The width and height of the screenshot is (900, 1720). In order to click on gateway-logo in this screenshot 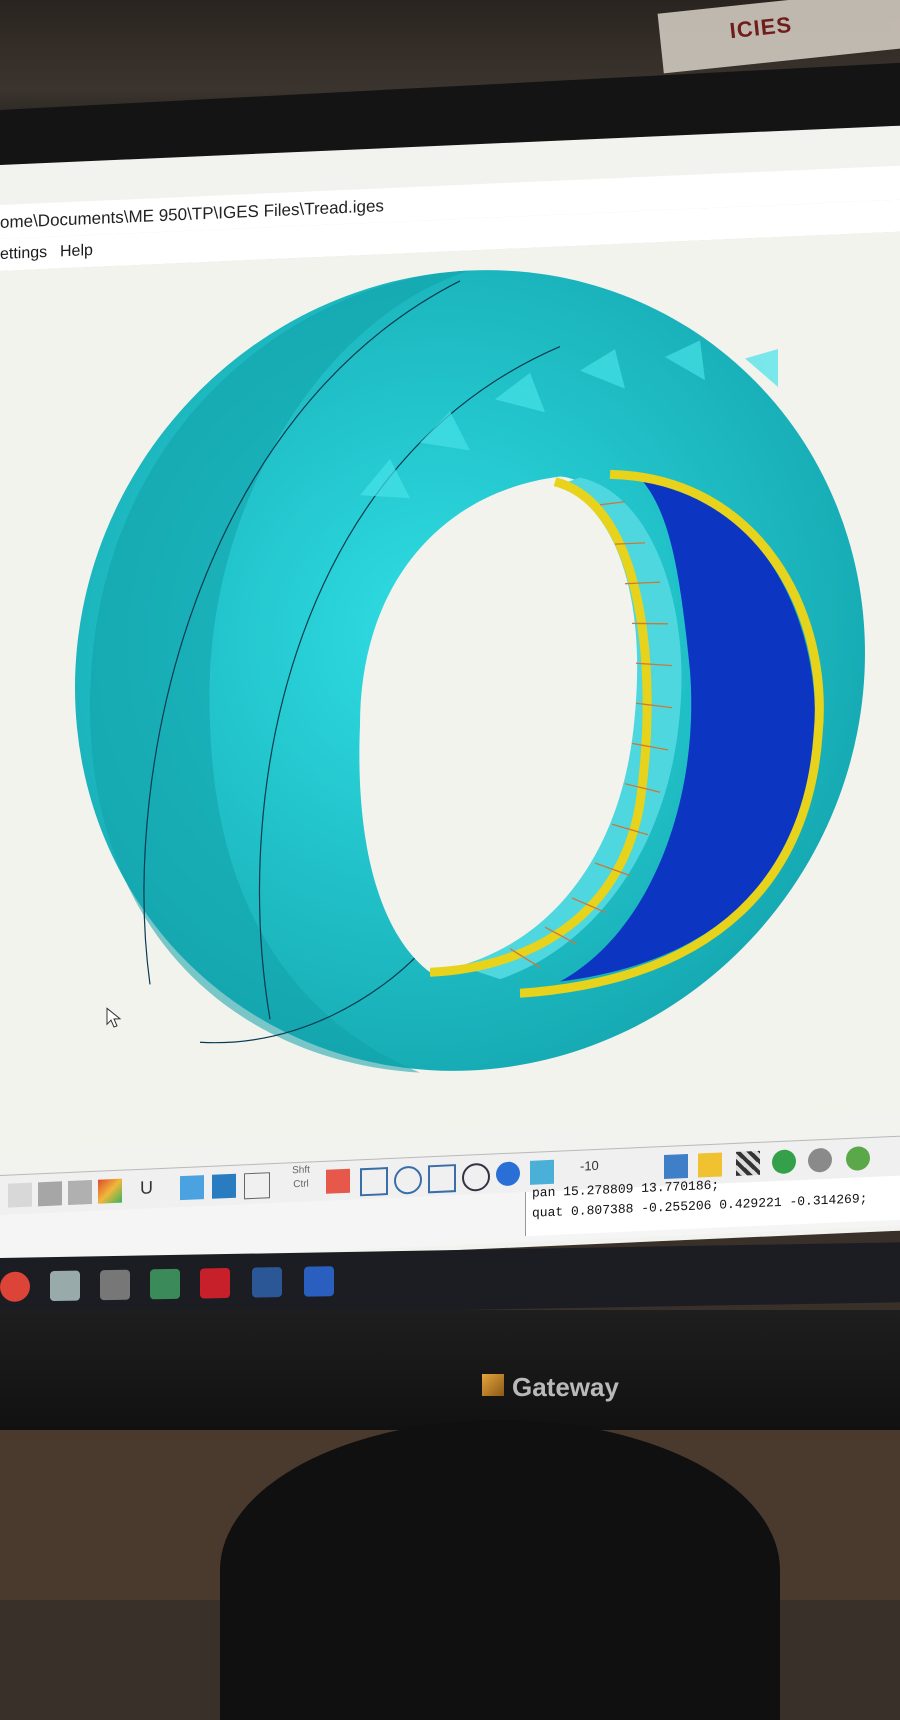, I will do `click(493, 1385)`.